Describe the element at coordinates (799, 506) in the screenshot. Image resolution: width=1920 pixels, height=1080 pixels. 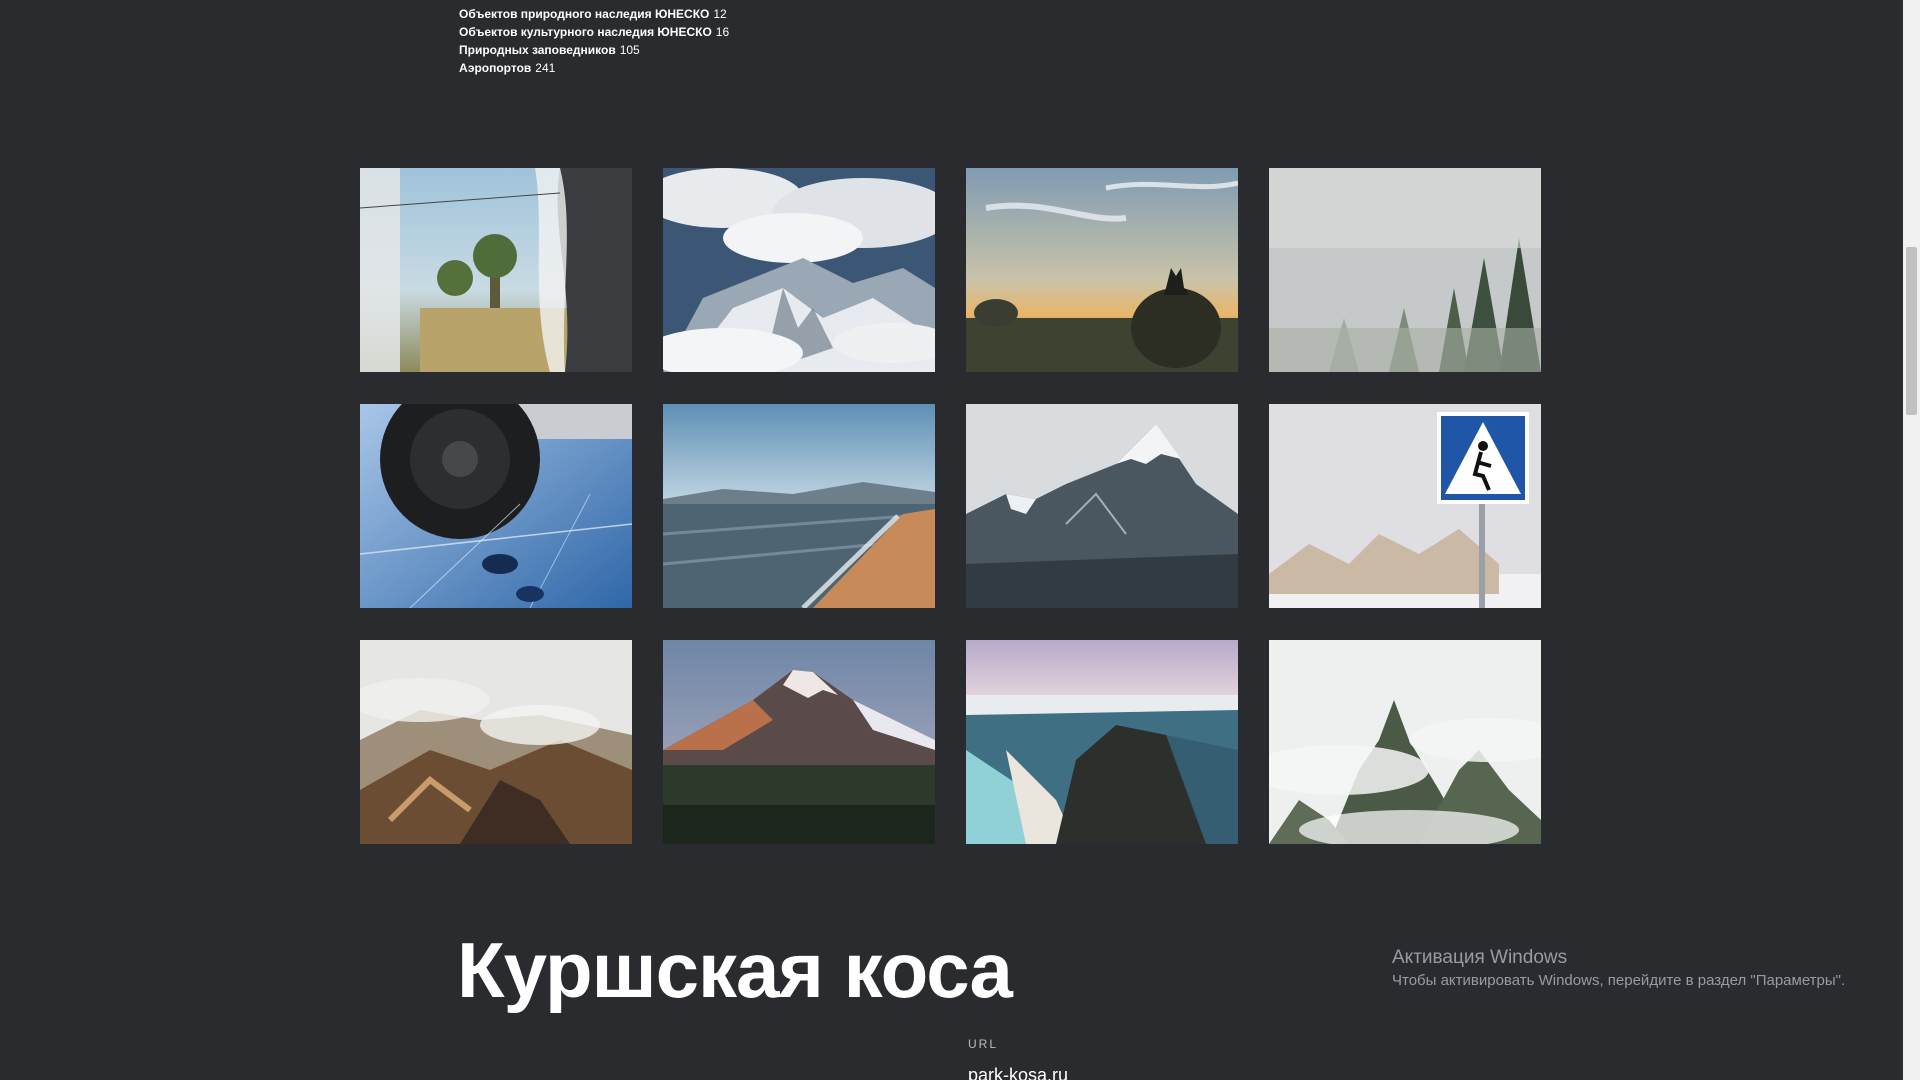
I see `lake-shore-photo` at that location.